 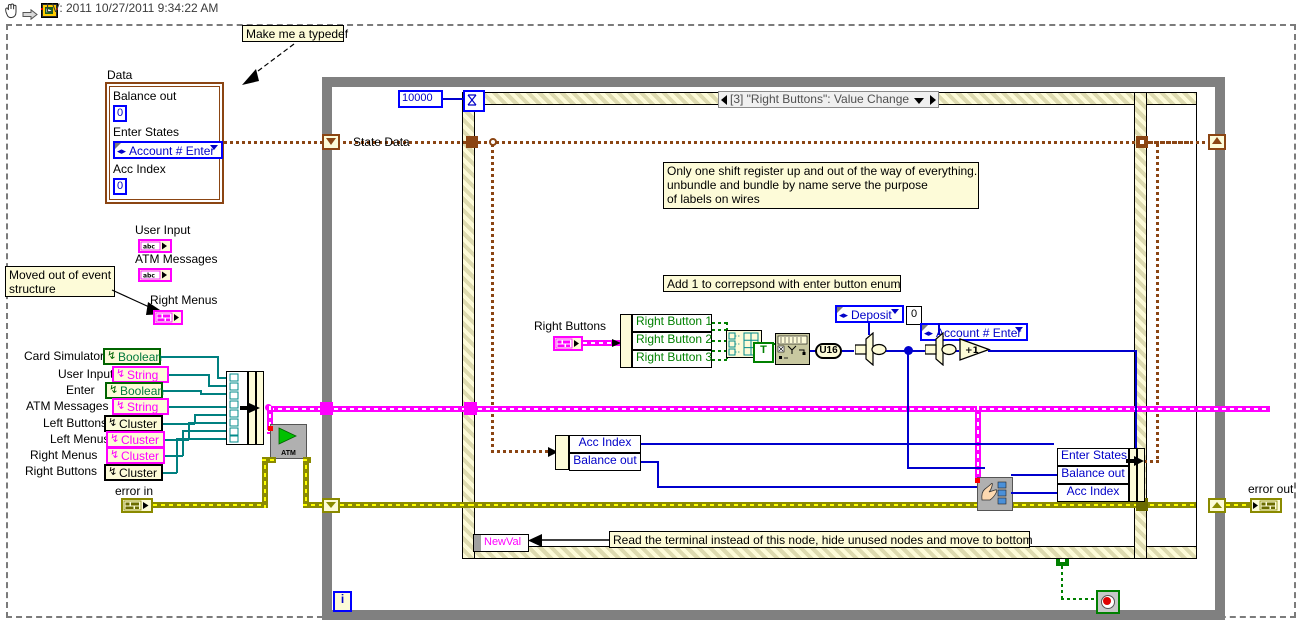 What do you see at coordinates (908, 409) in the screenshot?
I see `wire-select1-branch-down` at bounding box center [908, 409].